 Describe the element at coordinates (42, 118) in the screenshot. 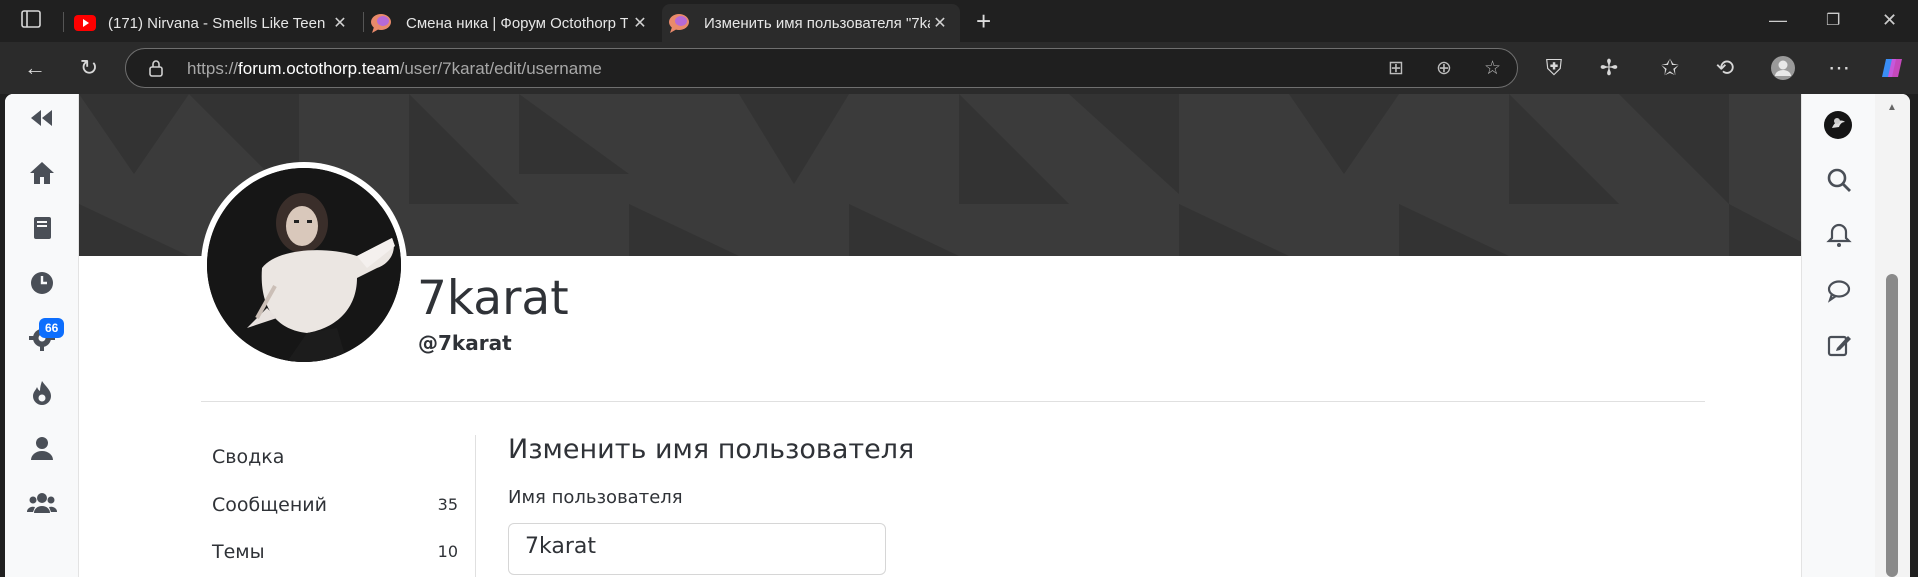

I see `collapse-sidebar-icon` at that location.